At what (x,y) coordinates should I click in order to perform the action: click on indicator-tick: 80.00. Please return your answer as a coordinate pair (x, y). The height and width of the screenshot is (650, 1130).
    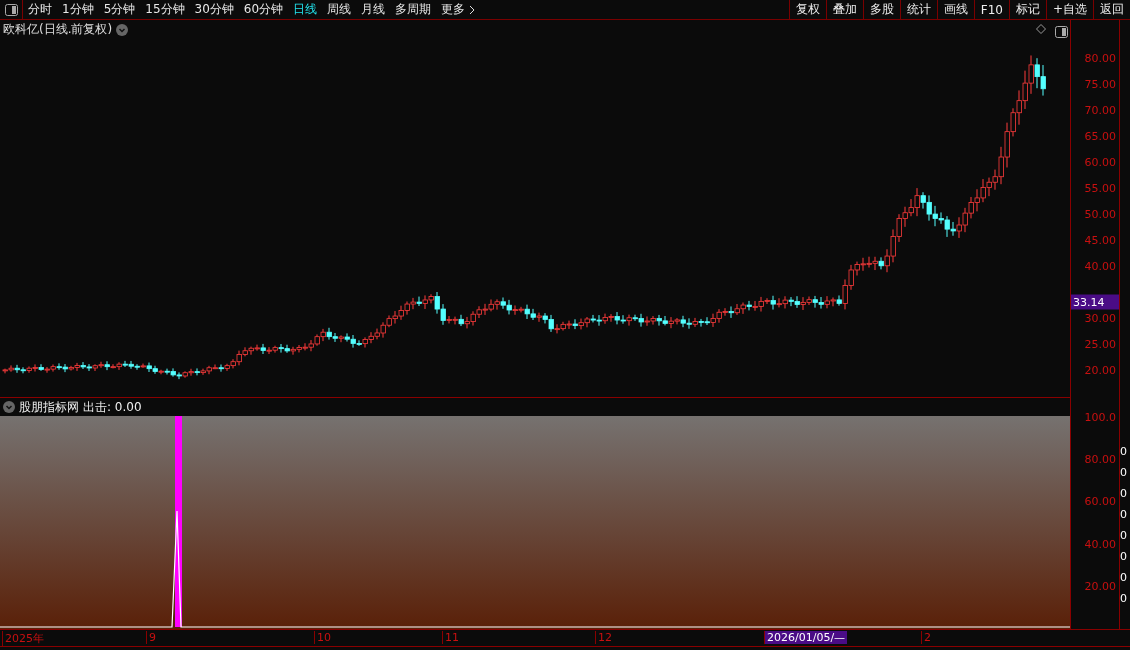
    Looking at the image, I should click on (1100, 459).